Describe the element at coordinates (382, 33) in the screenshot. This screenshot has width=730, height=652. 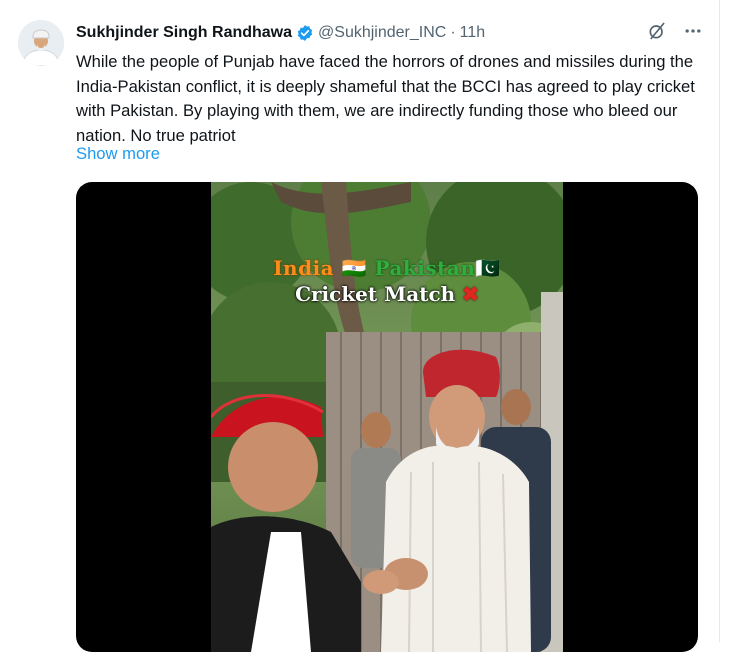
I see `author-handle: @Sukhjinder_INC` at that location.